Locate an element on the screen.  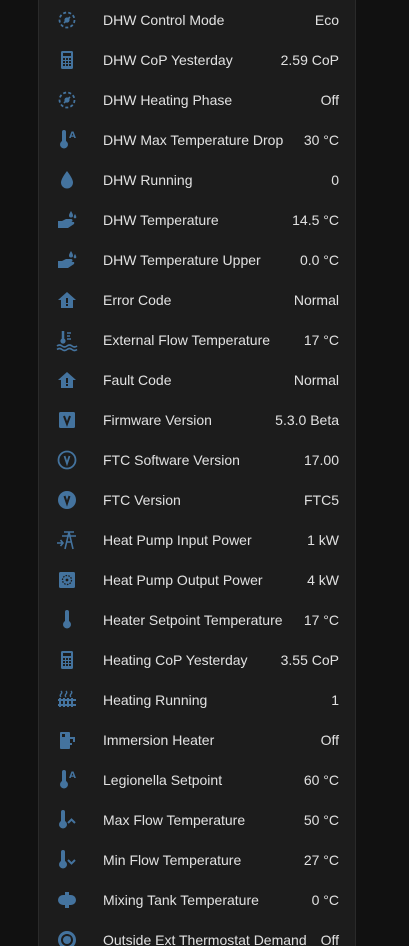
entity-row: External Flow Temperature 17 °C is located at coordinates (197, 340).